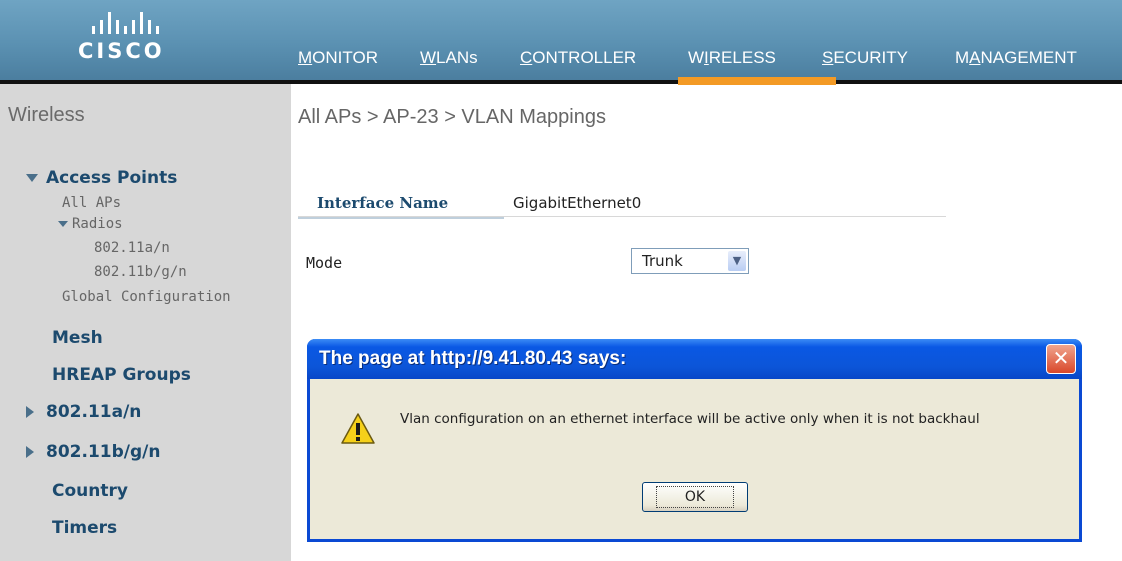 The image size is (1122, 561). Describe the element at coordinates (324, 263) in the screenshot. I see `mode-label: Mode` at that location.